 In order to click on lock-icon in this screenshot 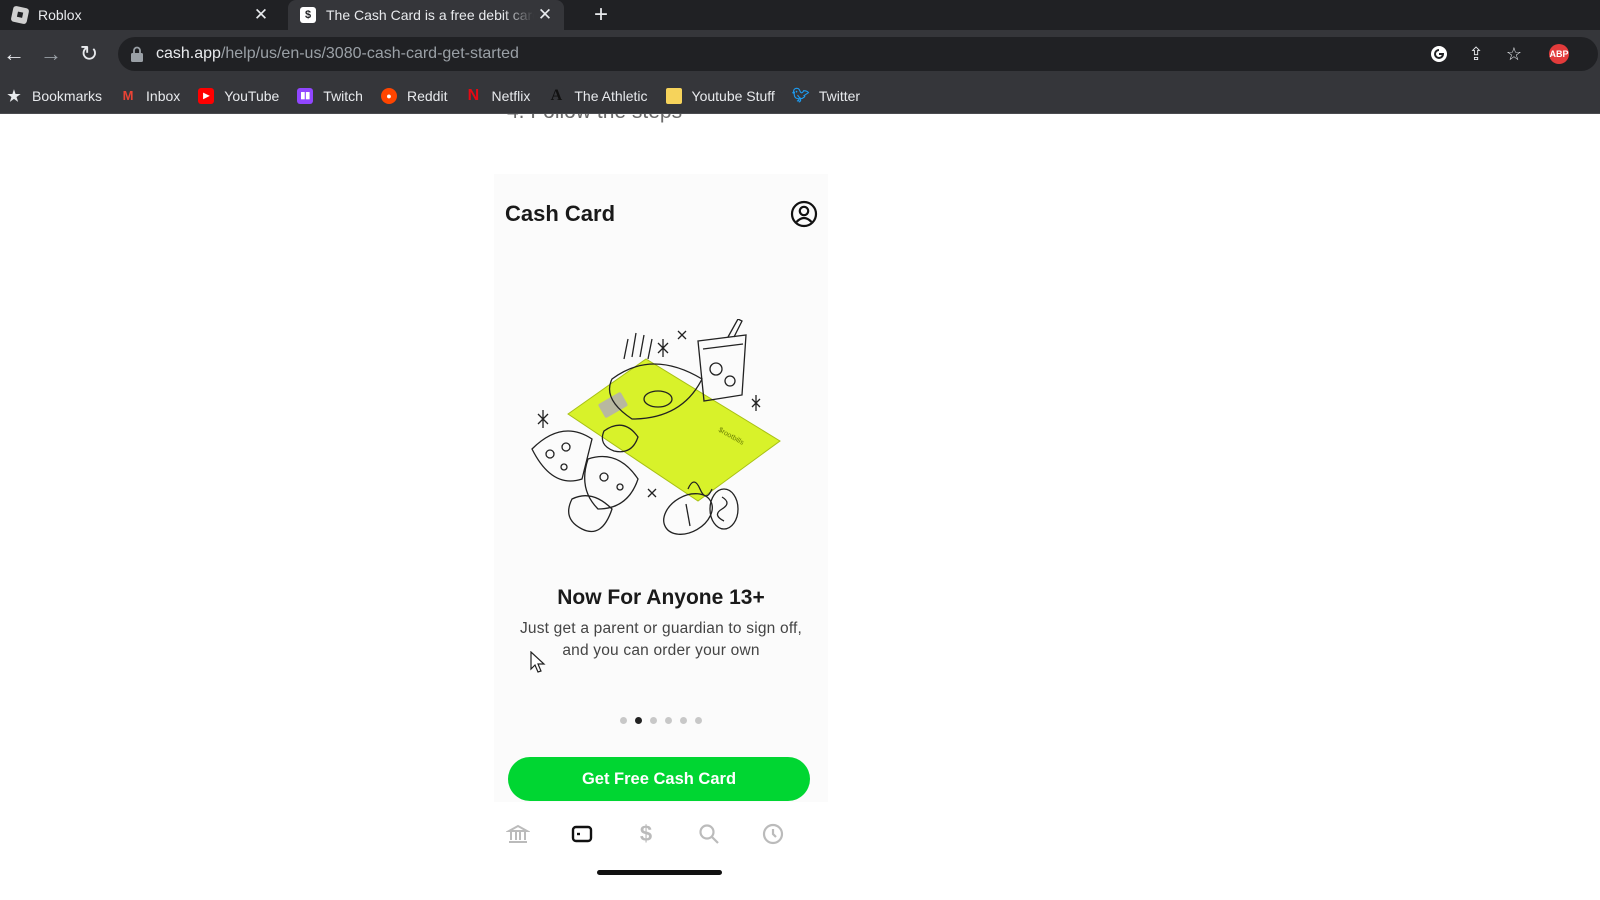, I will do `click(137, 54)`.